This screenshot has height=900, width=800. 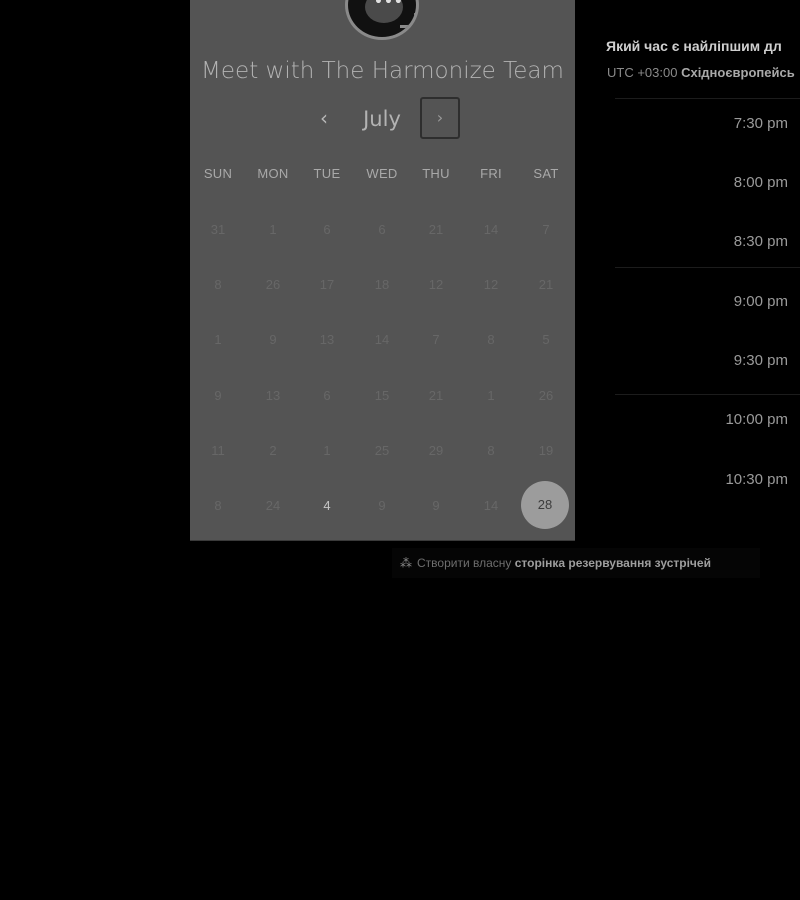 I want to click on calendar-day: 11, so click(x=218, y=450).